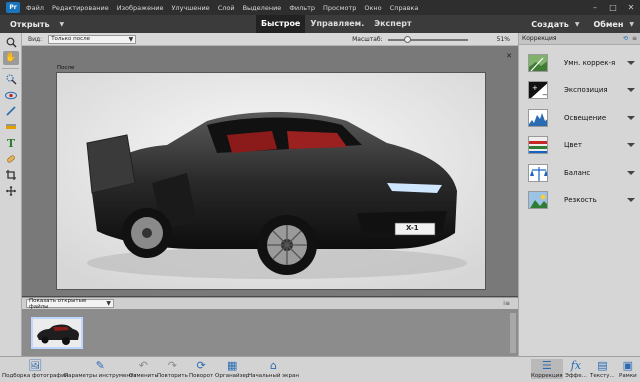 This screenshot has width=640, height=382. Describe the element at coordinates (35, 369) in the screenshot. I see `photo-bin-button: 🖼 Подборка фотографий` at that location.